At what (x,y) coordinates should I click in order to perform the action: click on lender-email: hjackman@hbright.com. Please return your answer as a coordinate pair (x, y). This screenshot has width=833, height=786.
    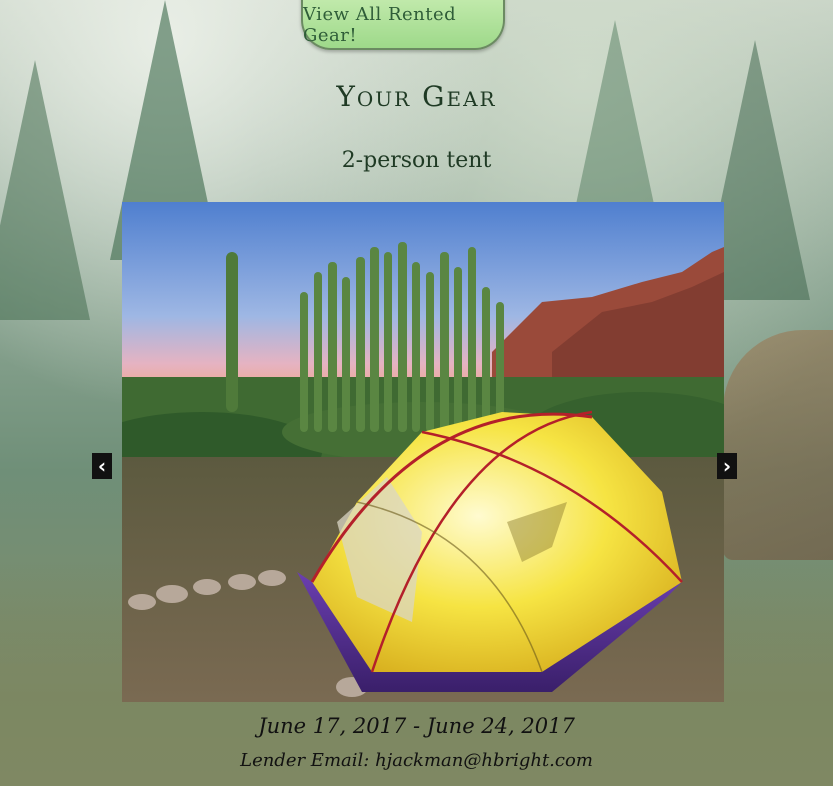
    Looking at the image, I should click on (484, 760).